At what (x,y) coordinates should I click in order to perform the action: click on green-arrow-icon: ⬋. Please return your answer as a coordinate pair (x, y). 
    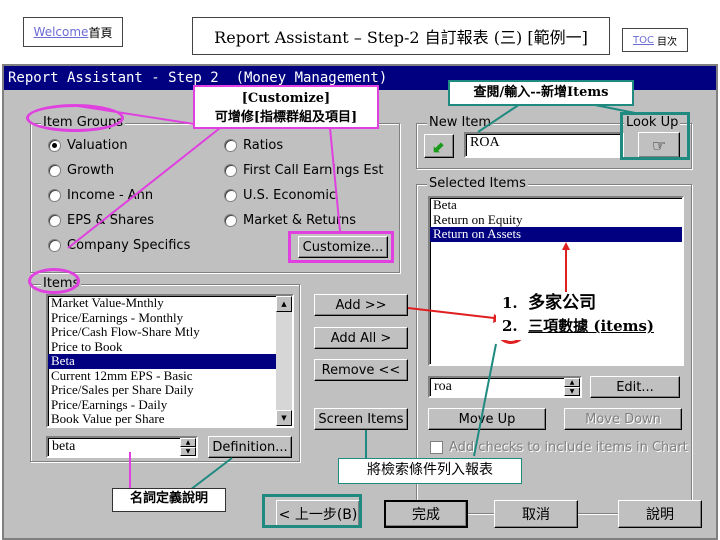
    Looking at the image, I should click on (439, 146).